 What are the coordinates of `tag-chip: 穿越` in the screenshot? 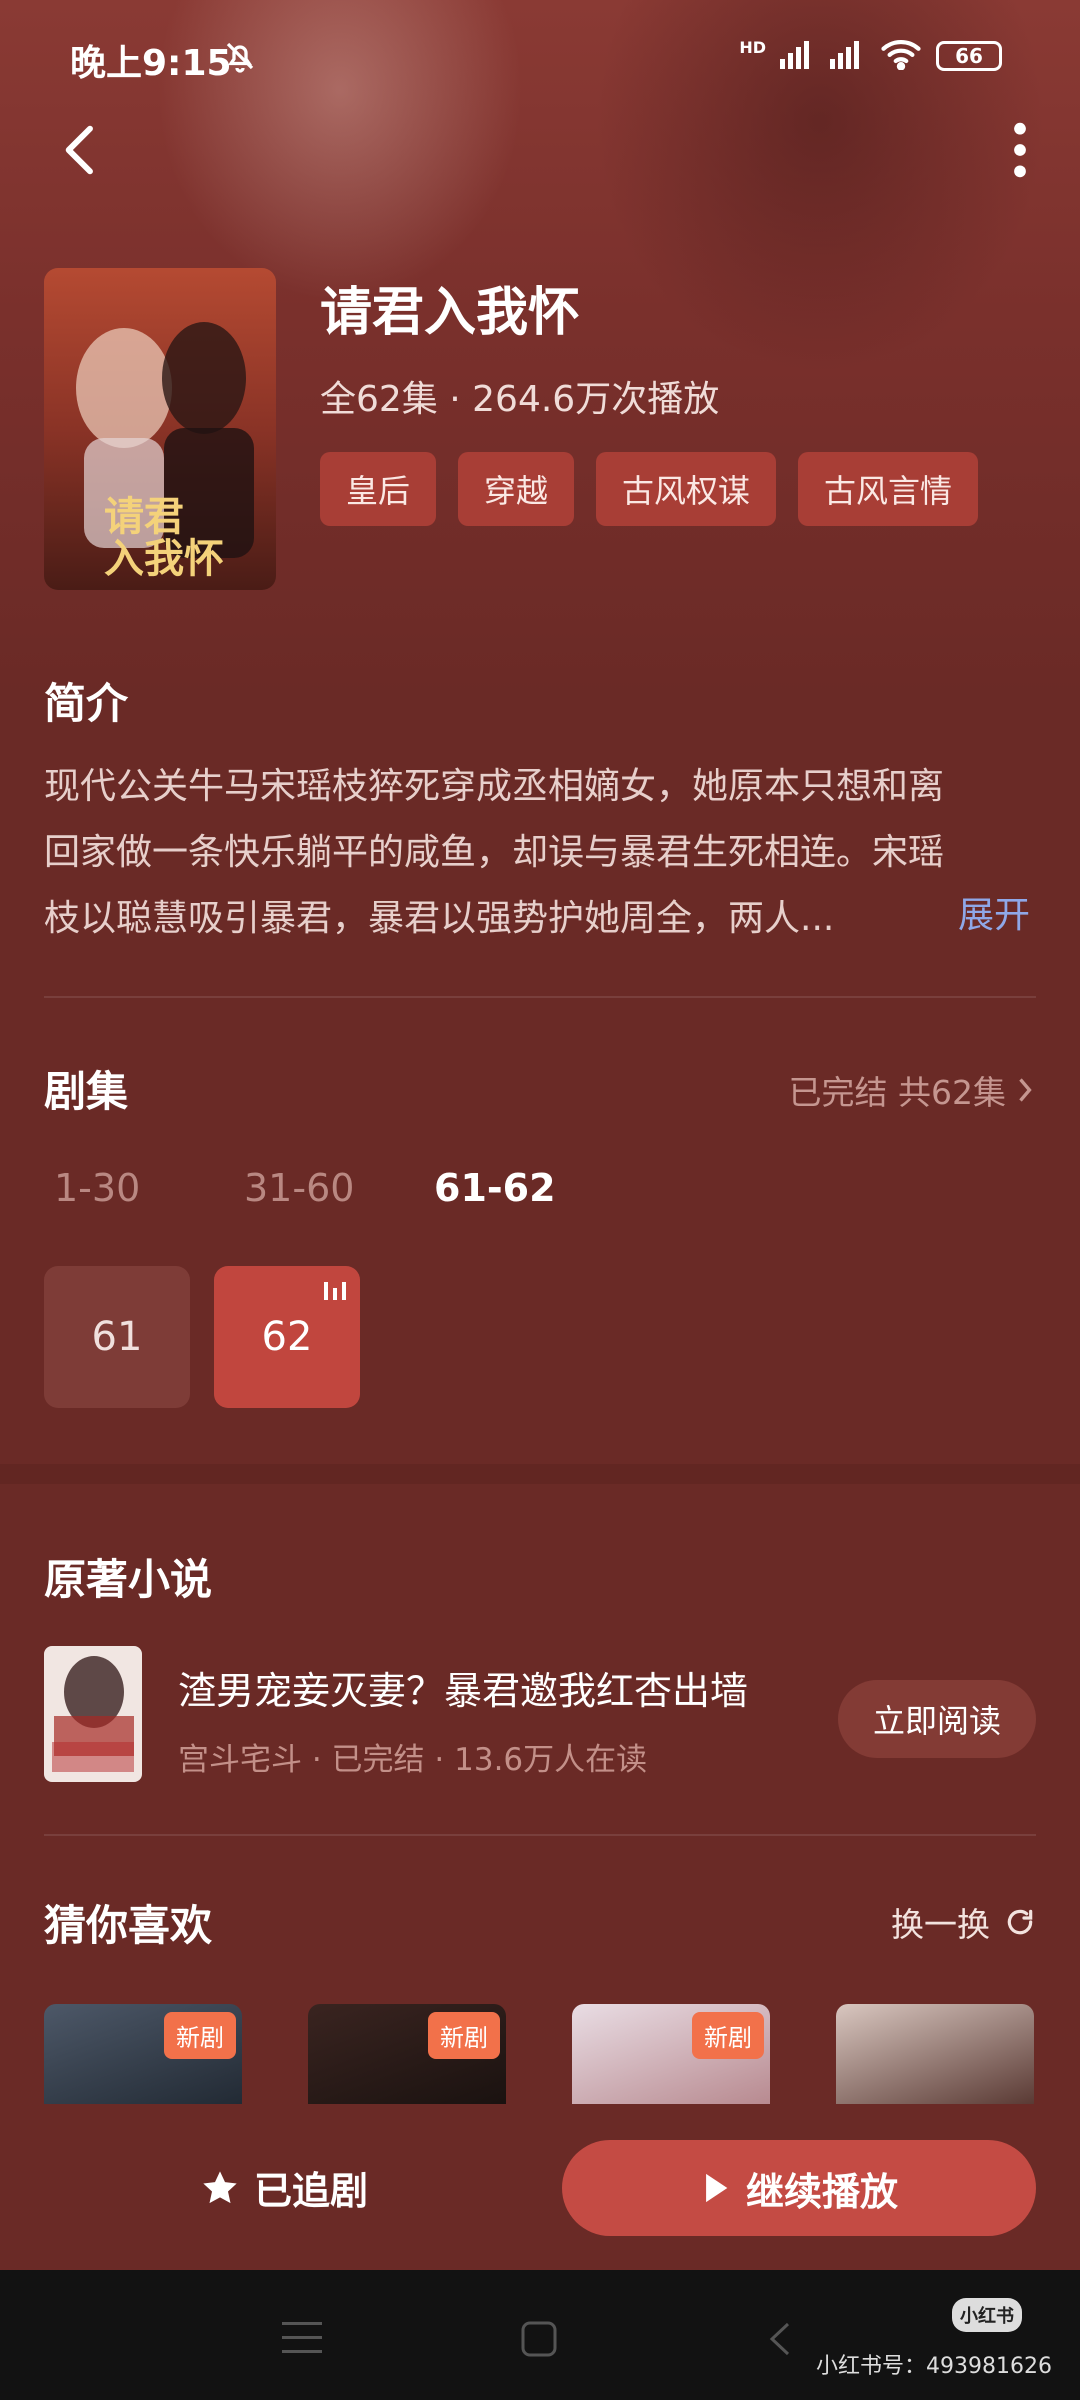 It's located at (516, 489).